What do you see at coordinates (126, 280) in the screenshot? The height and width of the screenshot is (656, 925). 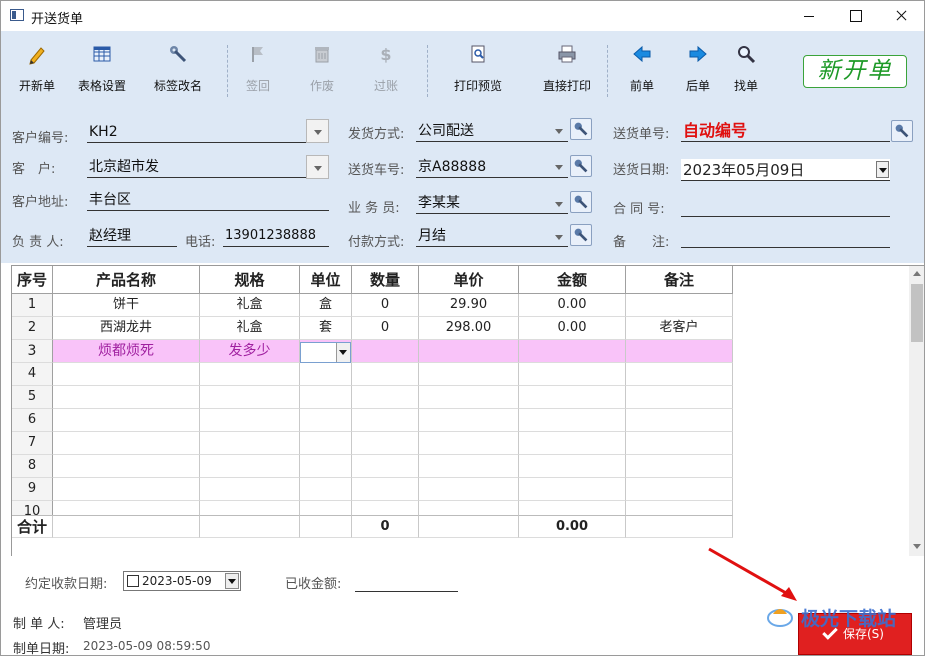 I see `header-product-name: 产品名称` at bounding box center [126, 280].